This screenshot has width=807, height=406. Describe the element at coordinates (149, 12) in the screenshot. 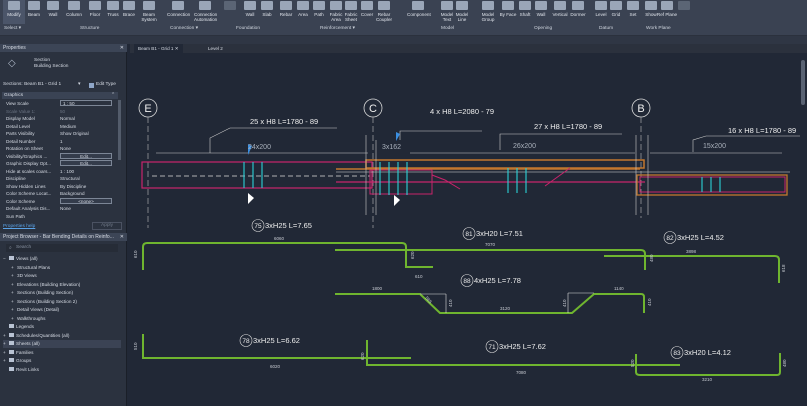

I see `ribbon-tool-beam-system: Beam System` at that location.